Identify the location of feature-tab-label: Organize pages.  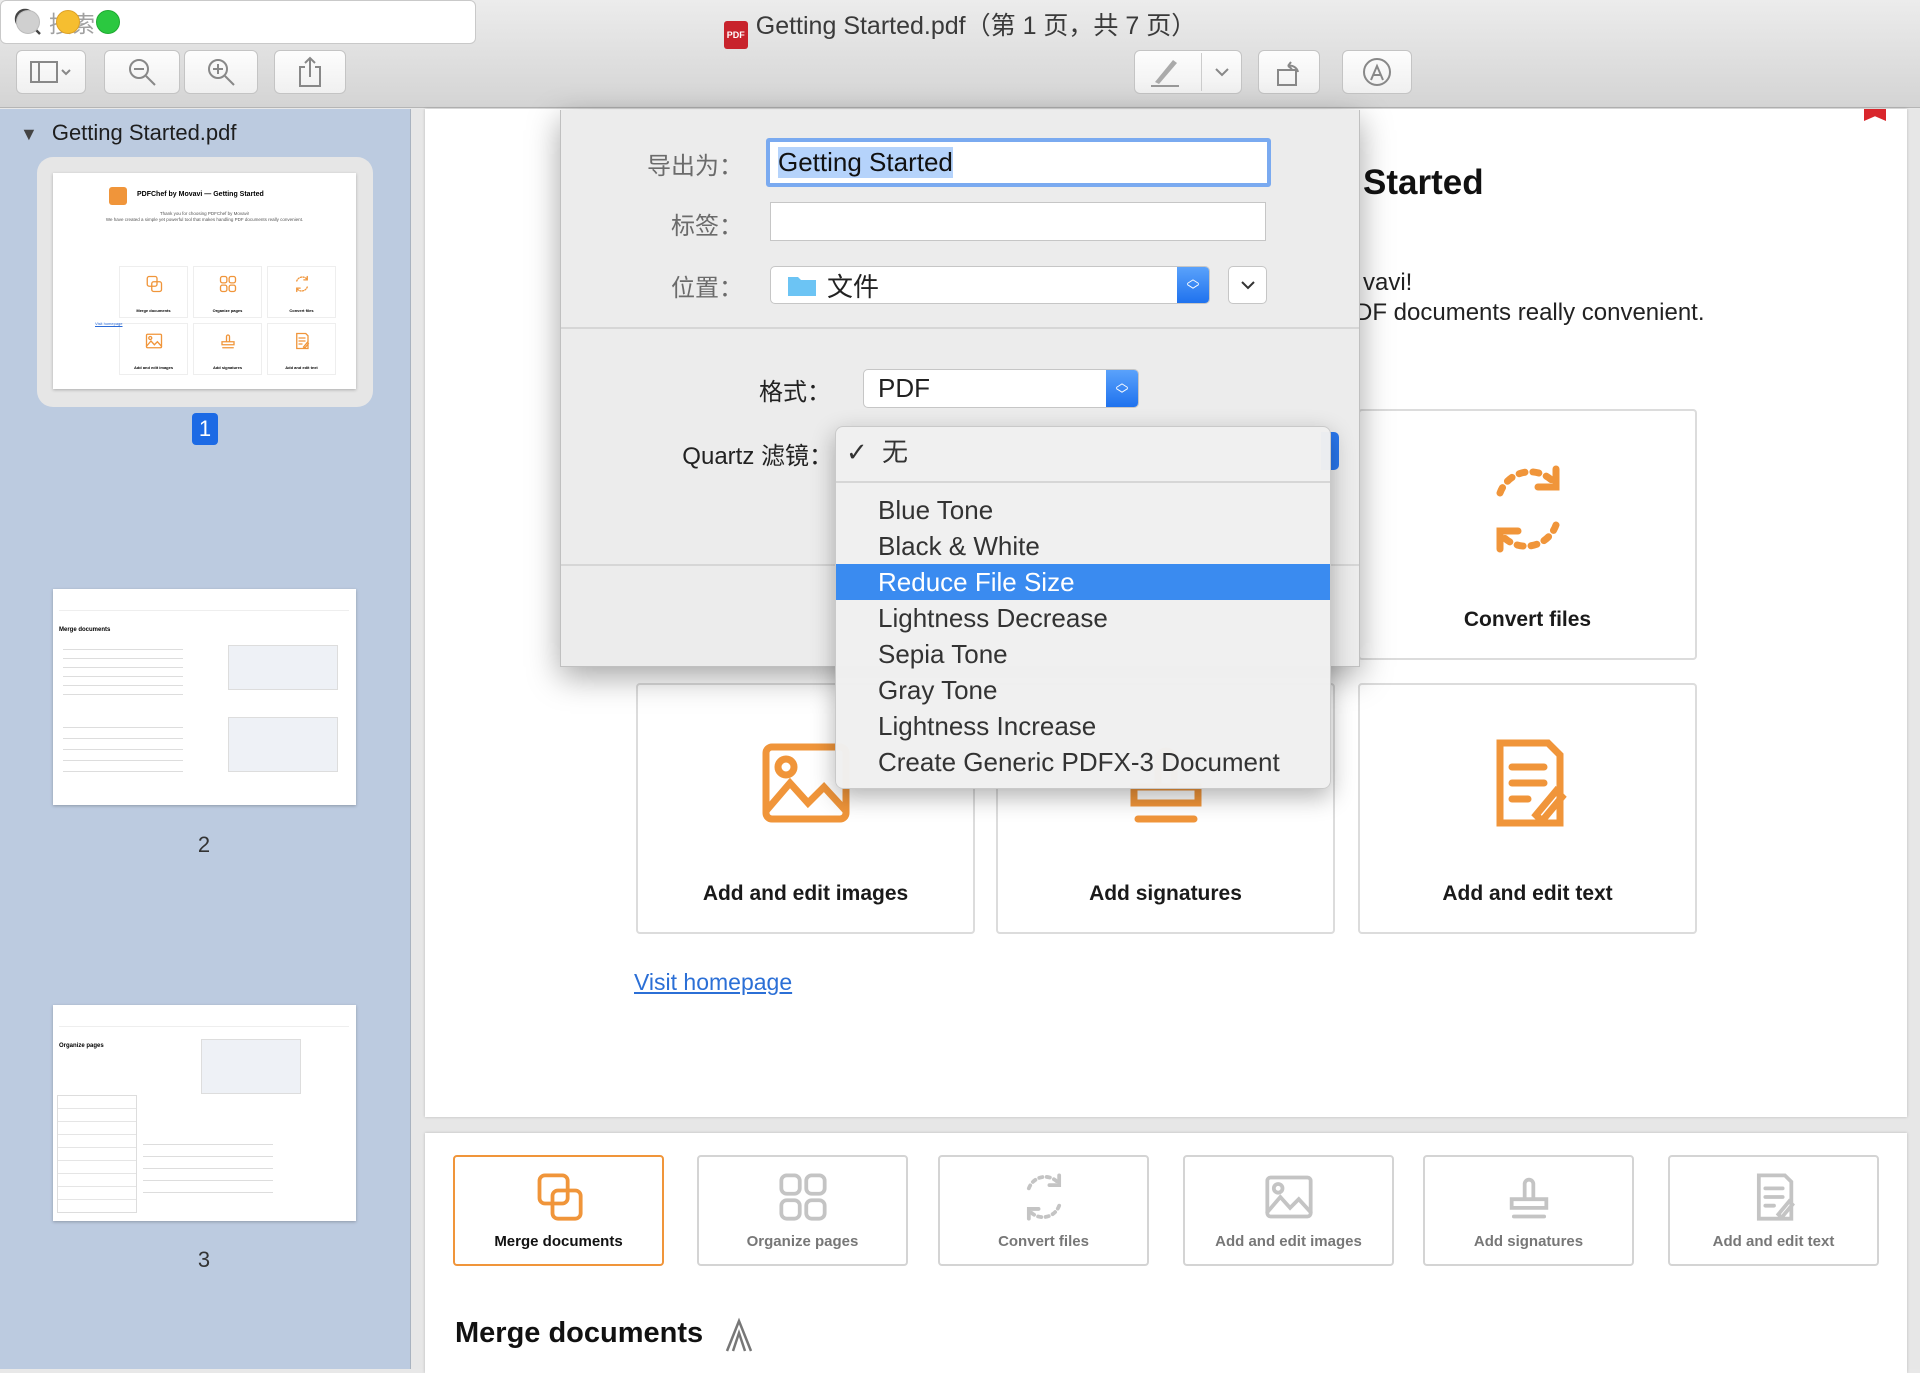
(802, 1241).